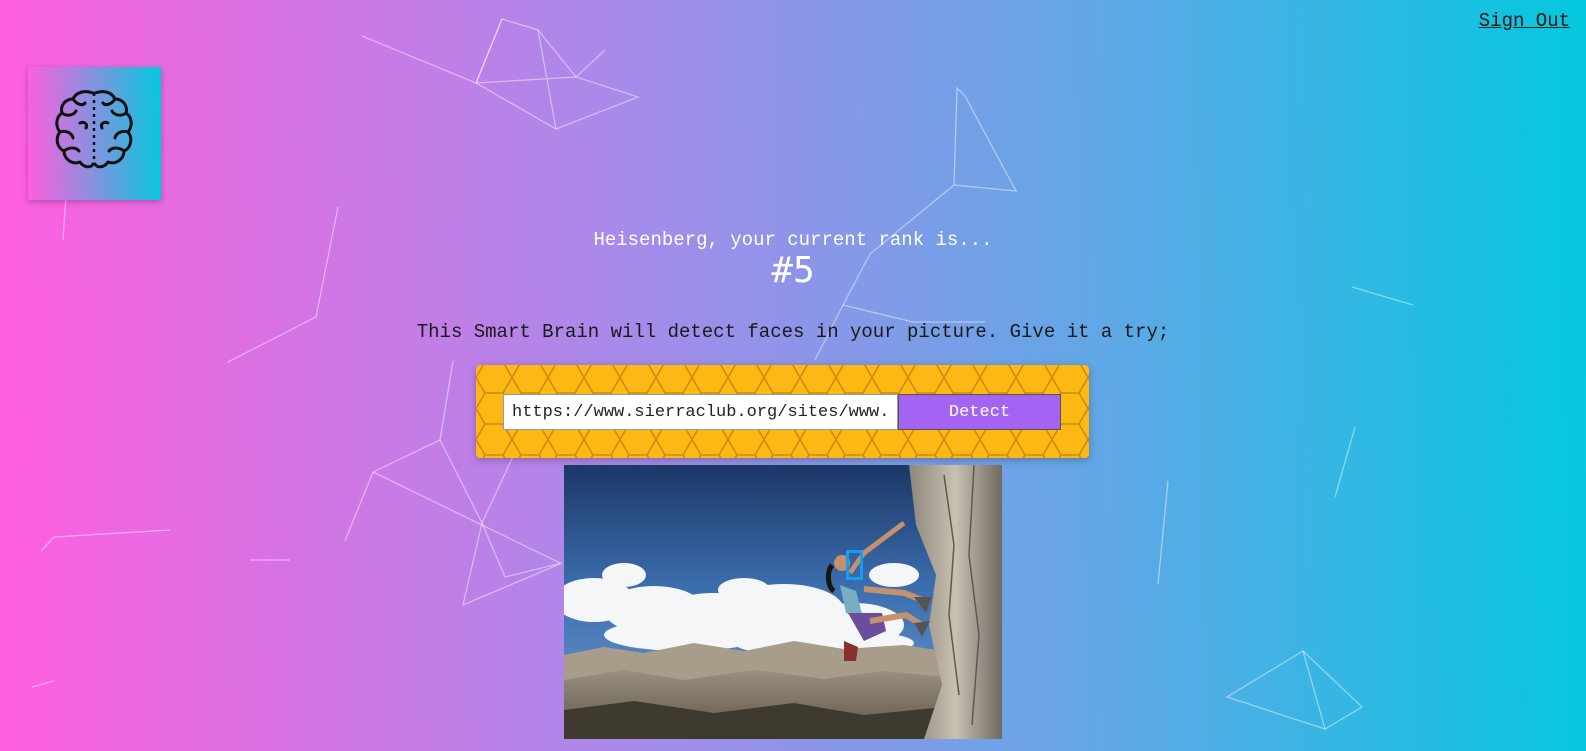 The height and width of the screenshot is (751, 1586). I want to click on sign-out-link: Sign Out, so click(1524, 21).